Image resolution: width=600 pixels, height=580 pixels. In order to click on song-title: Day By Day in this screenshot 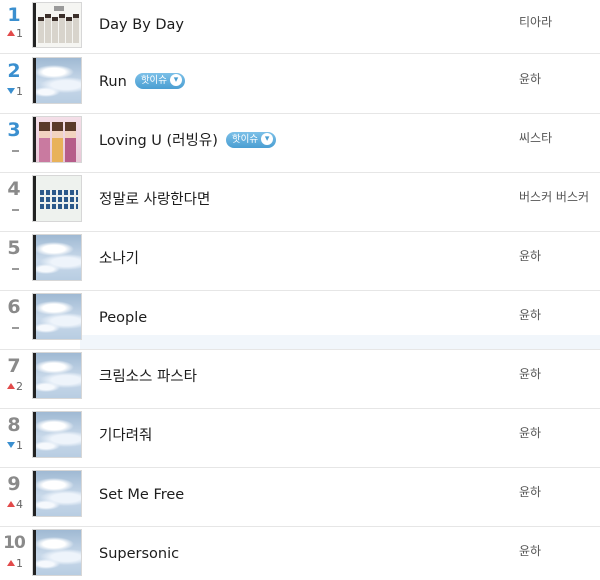, I will do `click(141, 29)`.